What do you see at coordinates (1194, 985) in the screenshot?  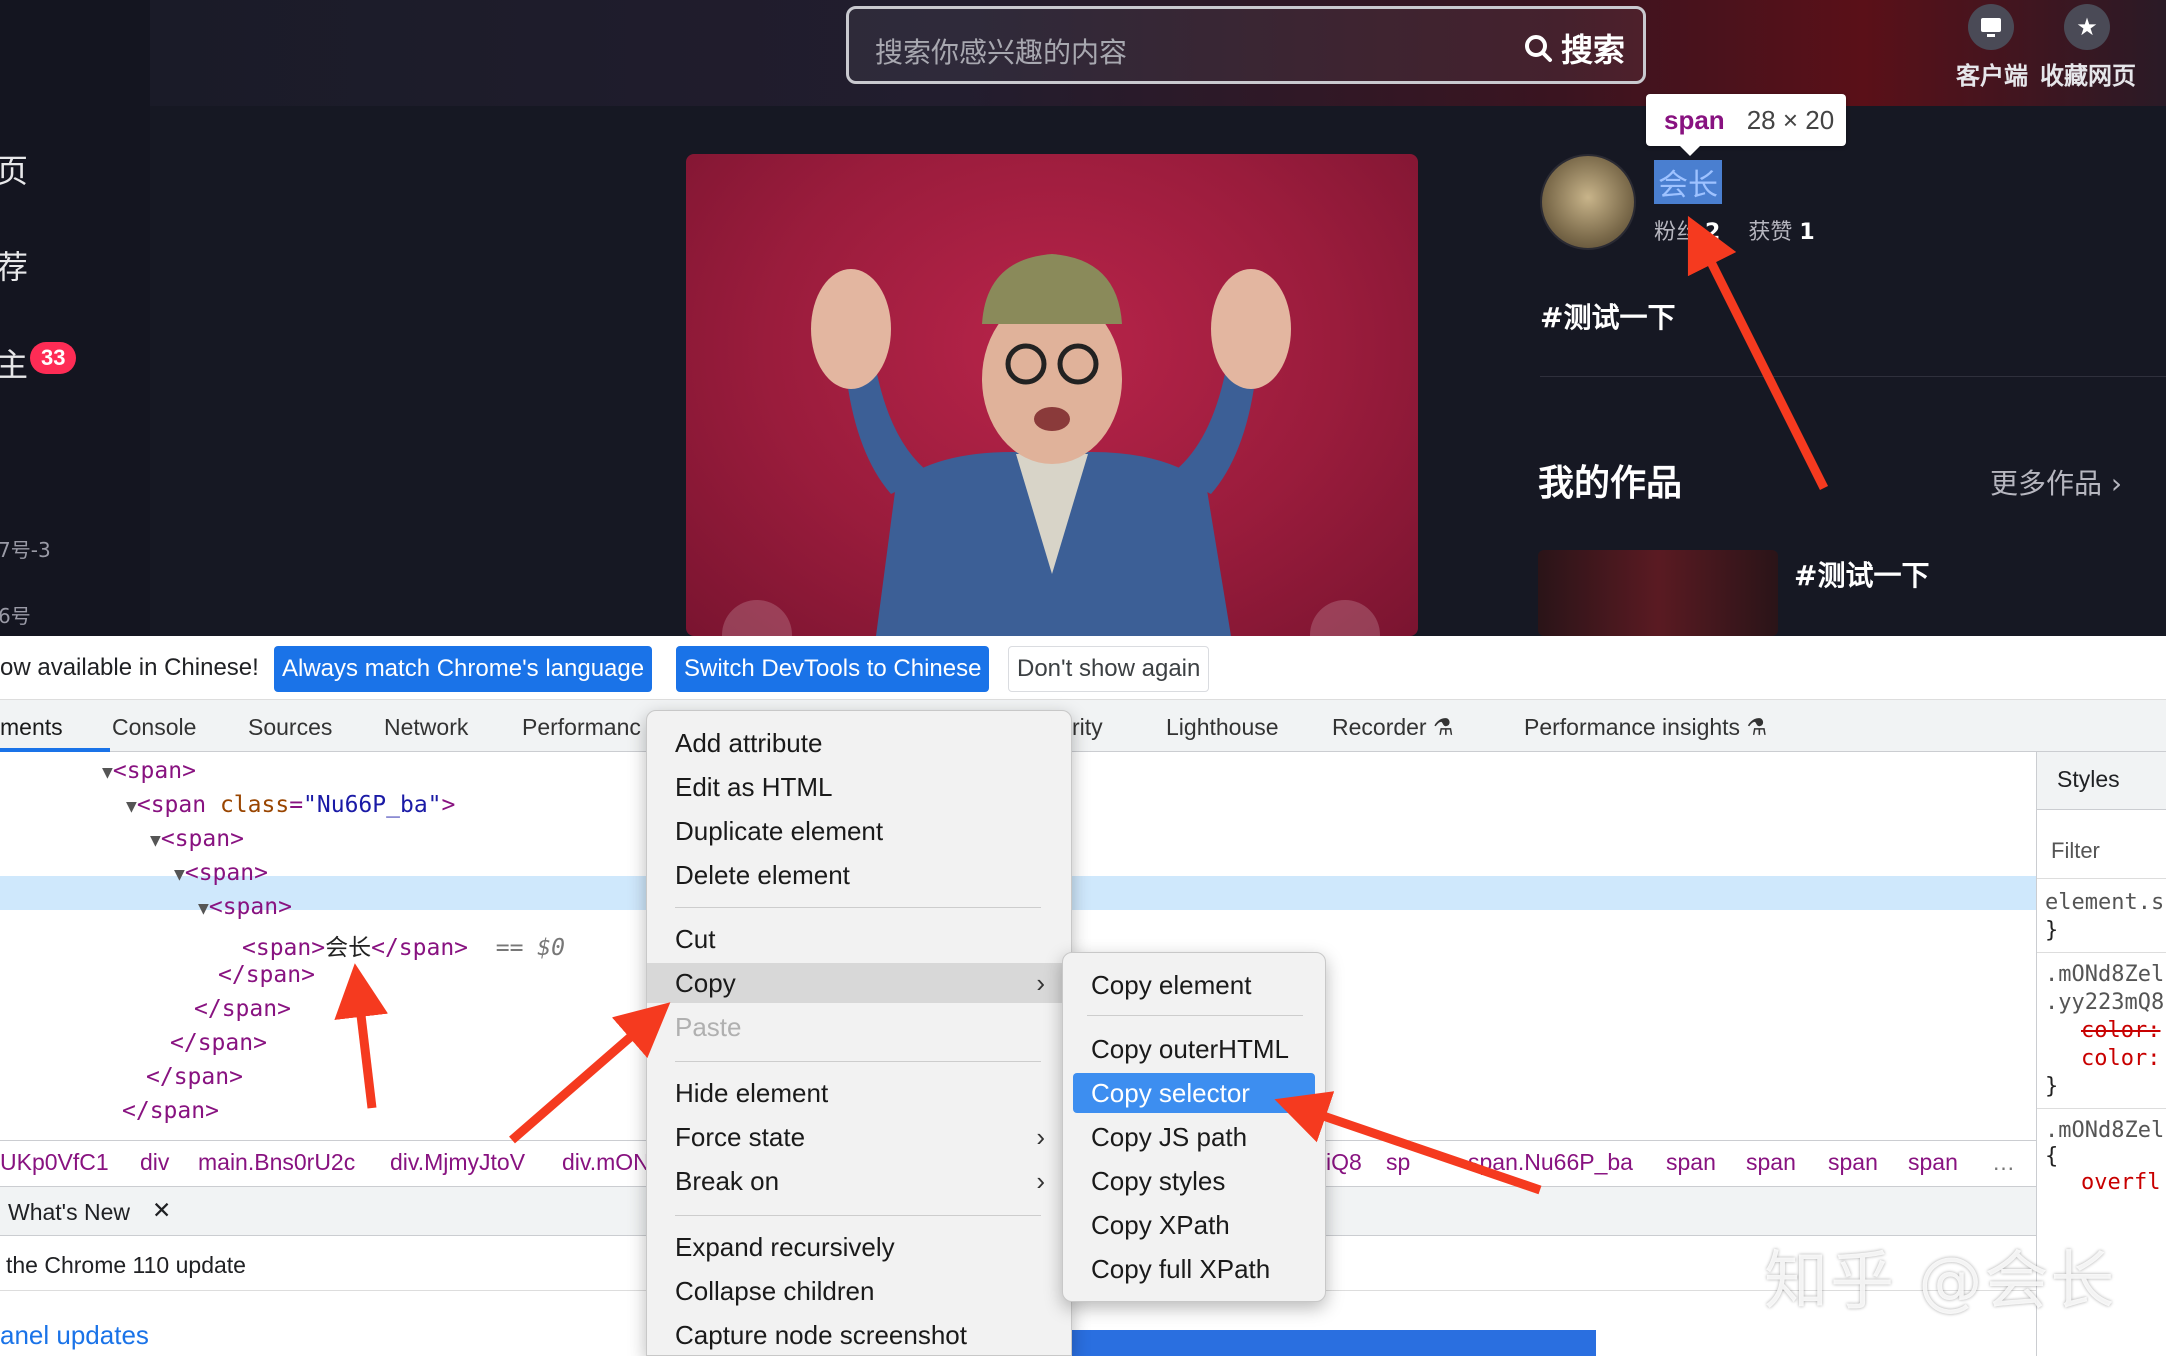 I see `menu-item-copy-element: Copy element` at bounding box center [1194, 985].